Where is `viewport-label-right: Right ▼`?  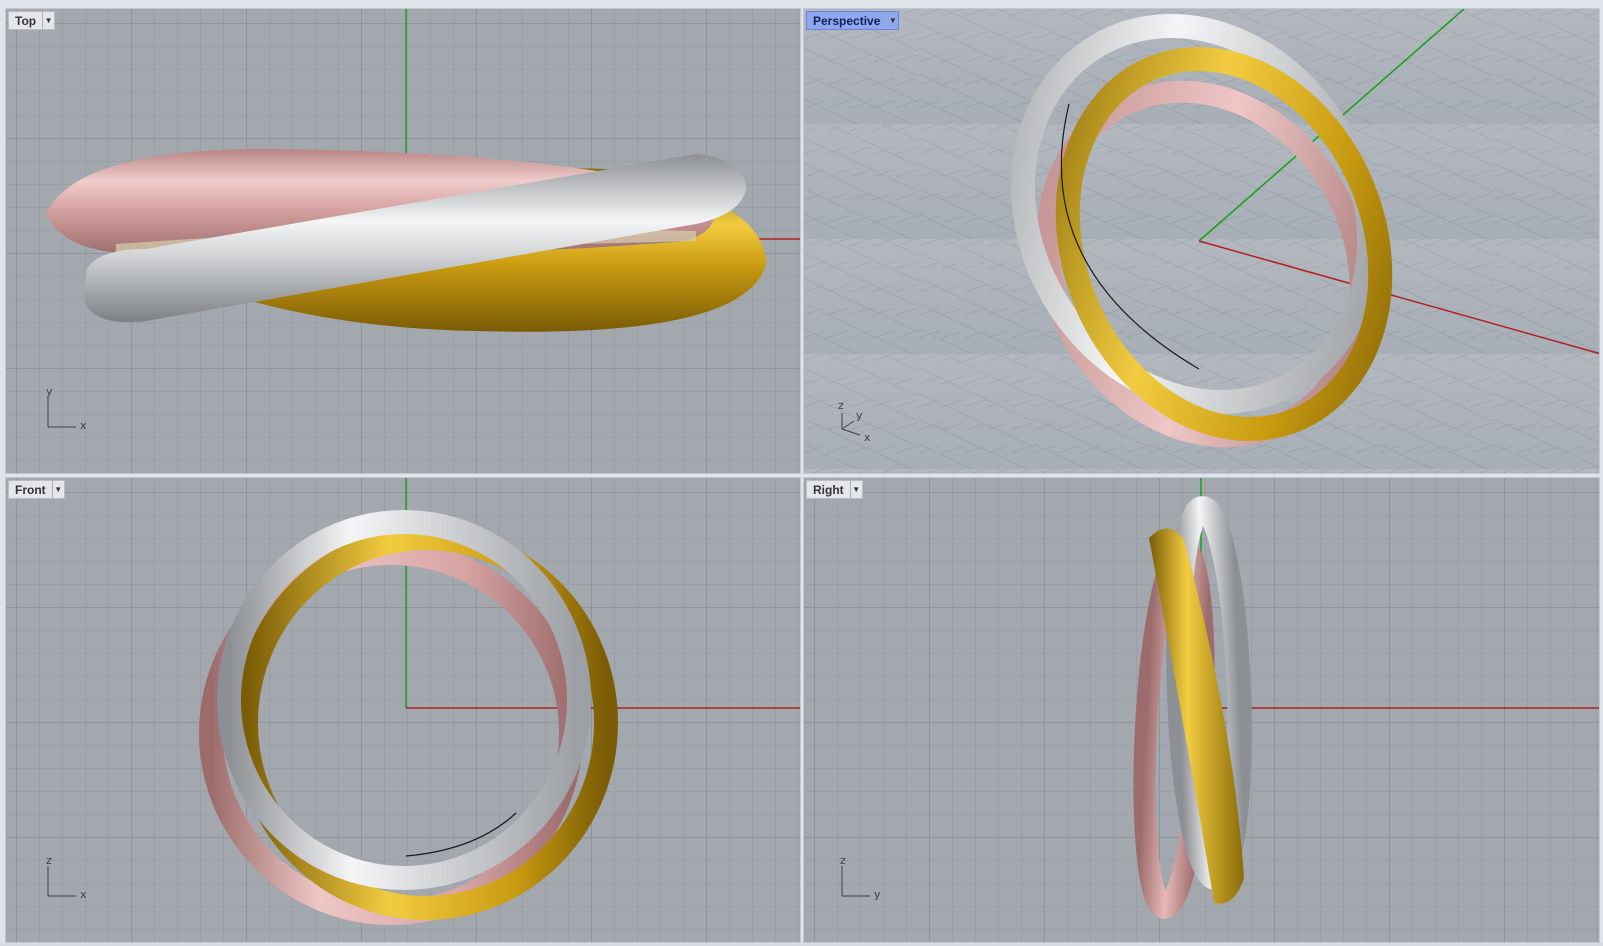
viewport-label-right: Right ▼ is located at coordinates (834, 489).